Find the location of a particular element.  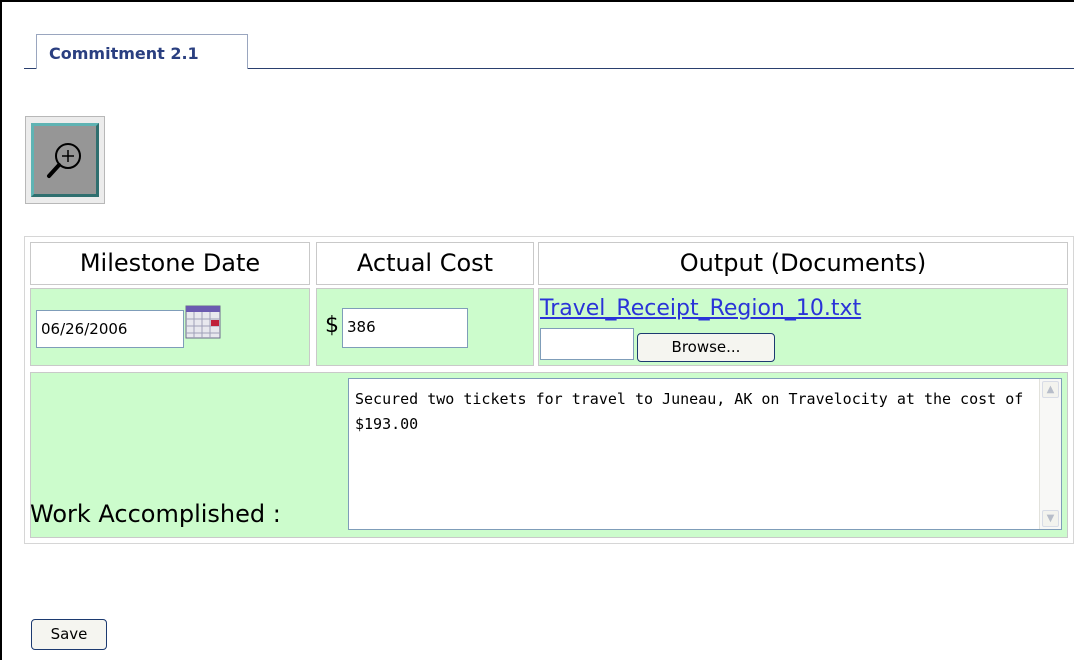

save-button: Save is located at coordinates (69, 634).